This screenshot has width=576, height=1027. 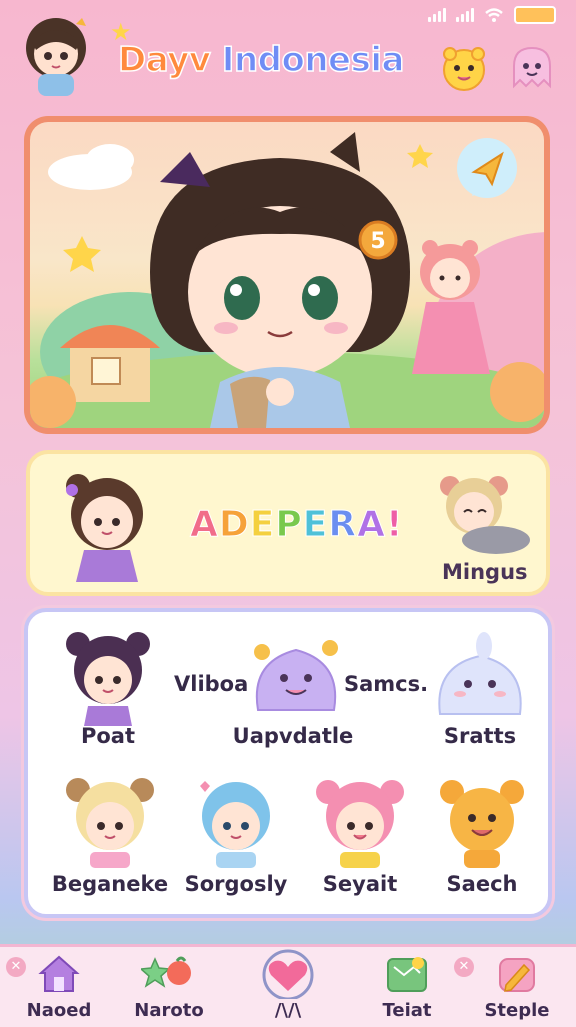 What do you see at coordinates (437, 15) in the screenshot?
I see `signal-icon` at bounding box center [437, 15].